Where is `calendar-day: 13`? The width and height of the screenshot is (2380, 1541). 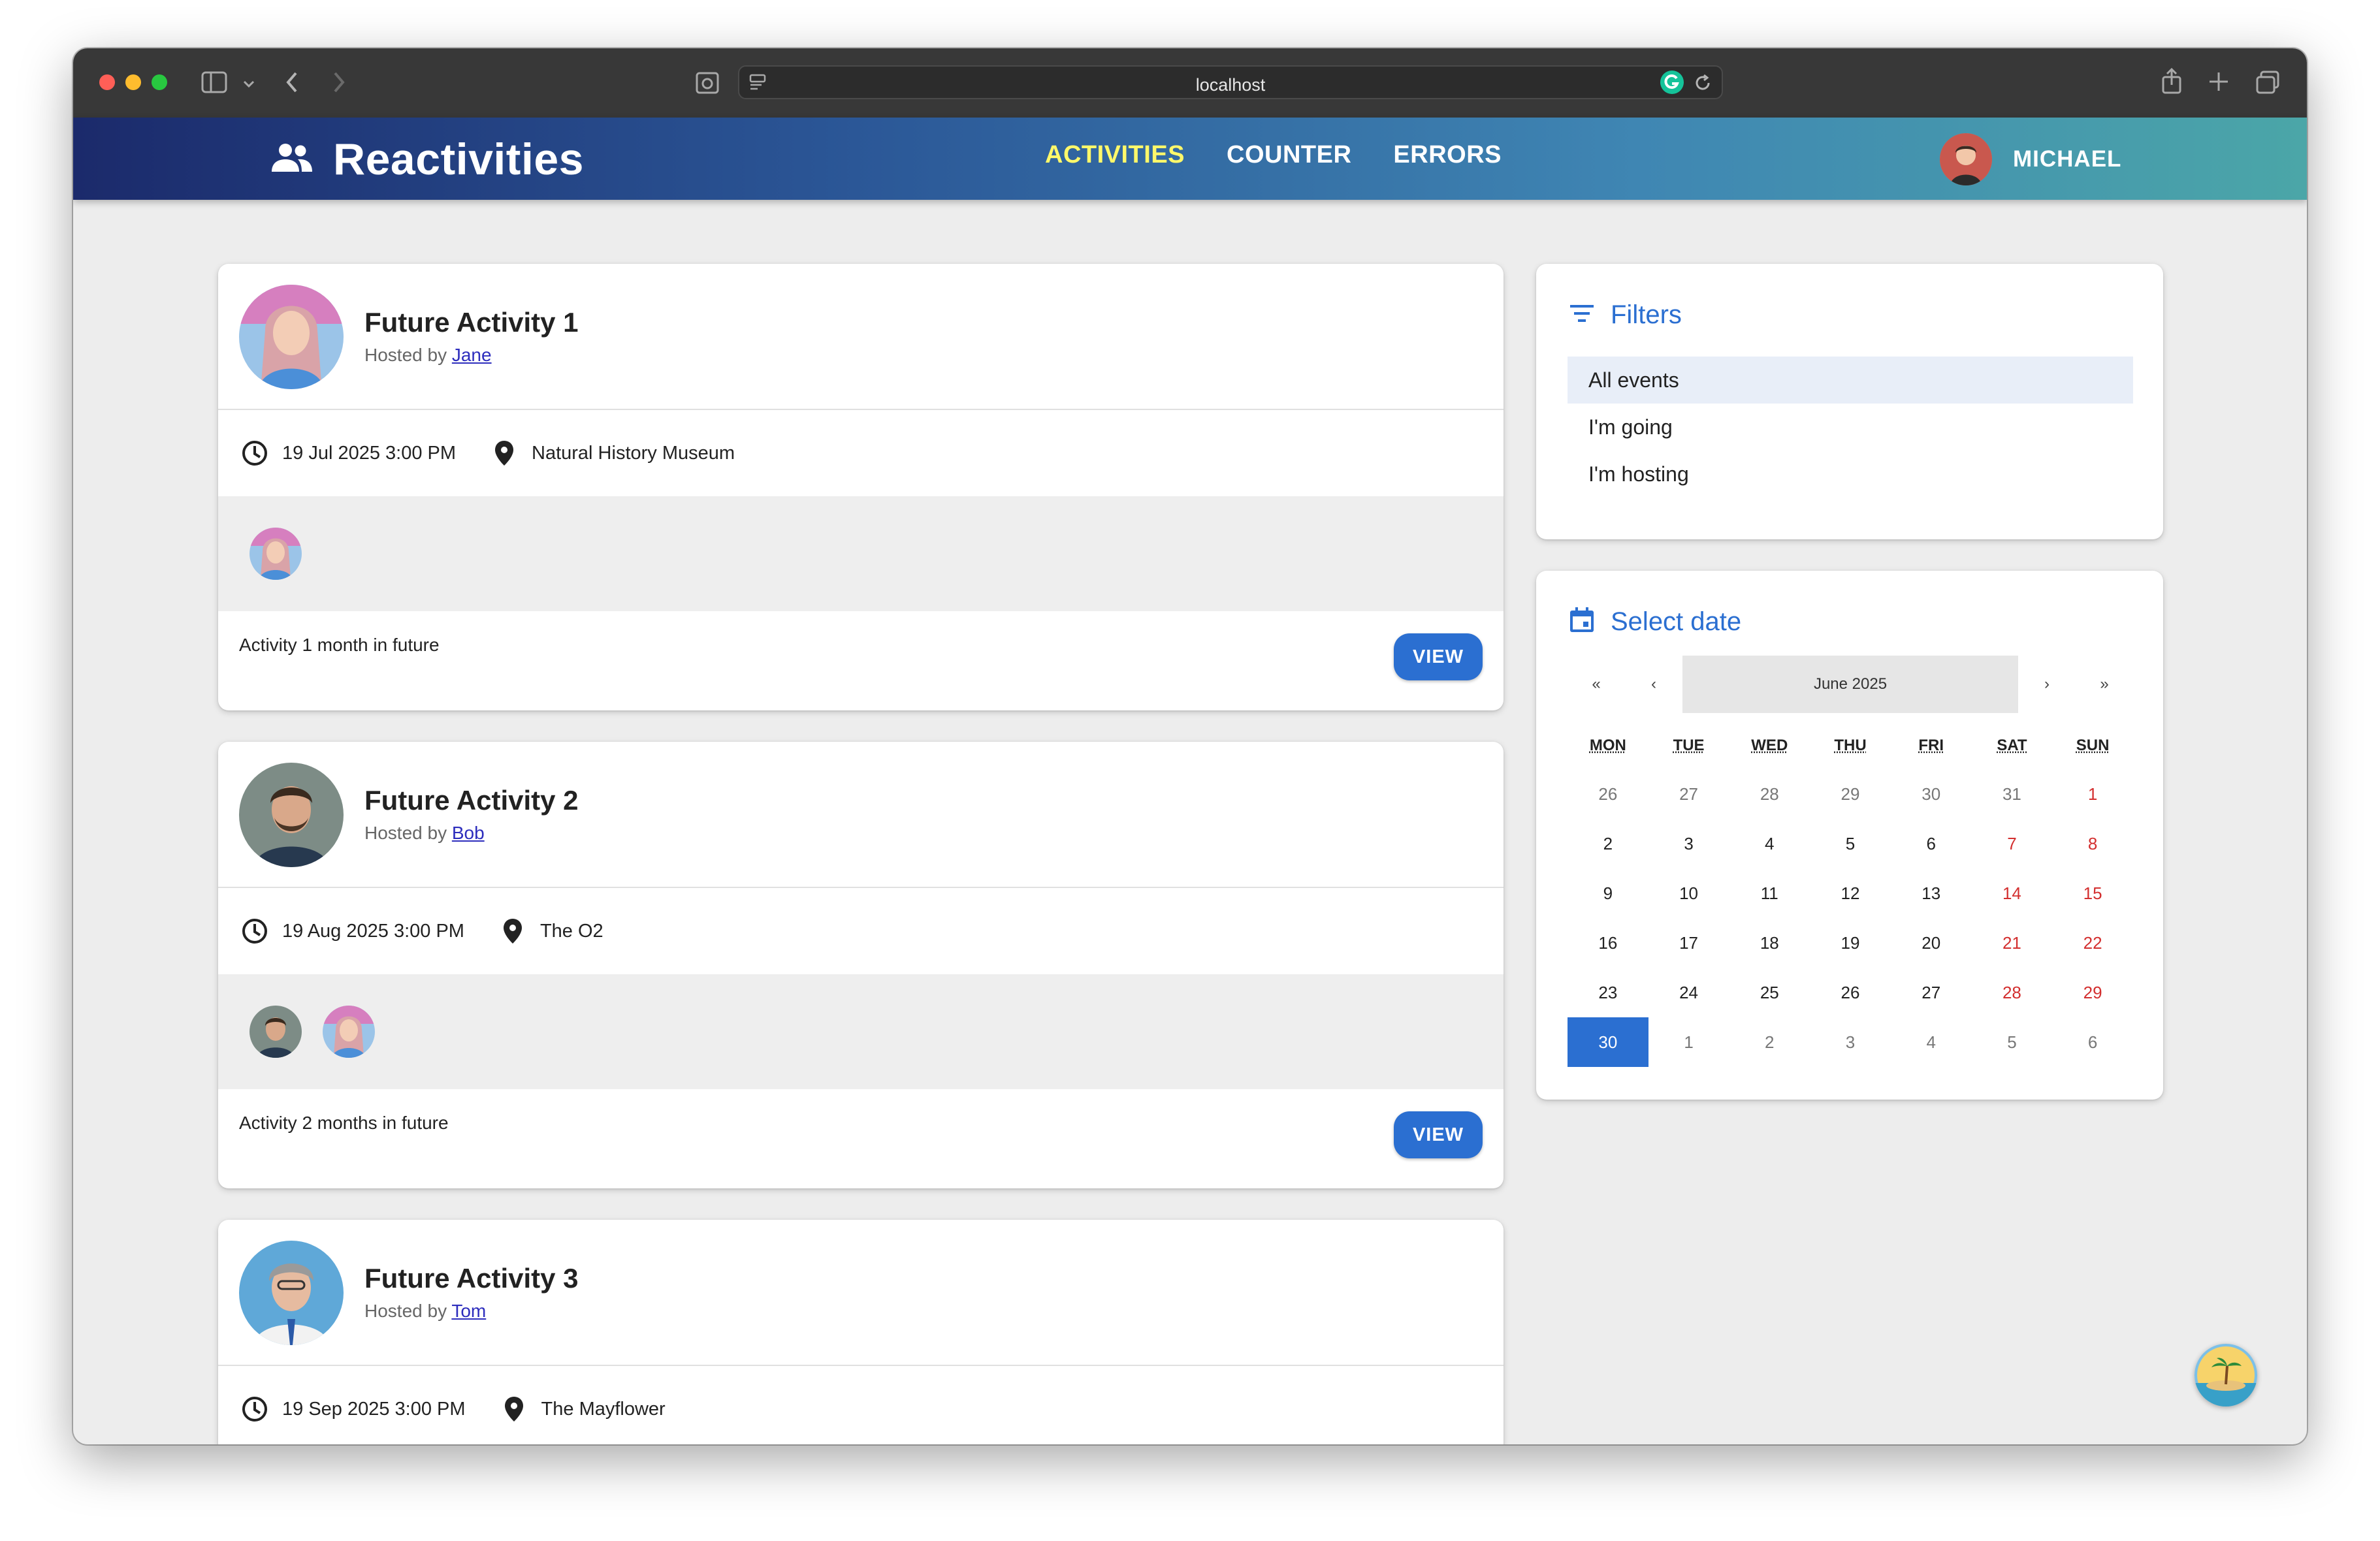 calendar-day: 13 is located at coordinates (1931, 893).